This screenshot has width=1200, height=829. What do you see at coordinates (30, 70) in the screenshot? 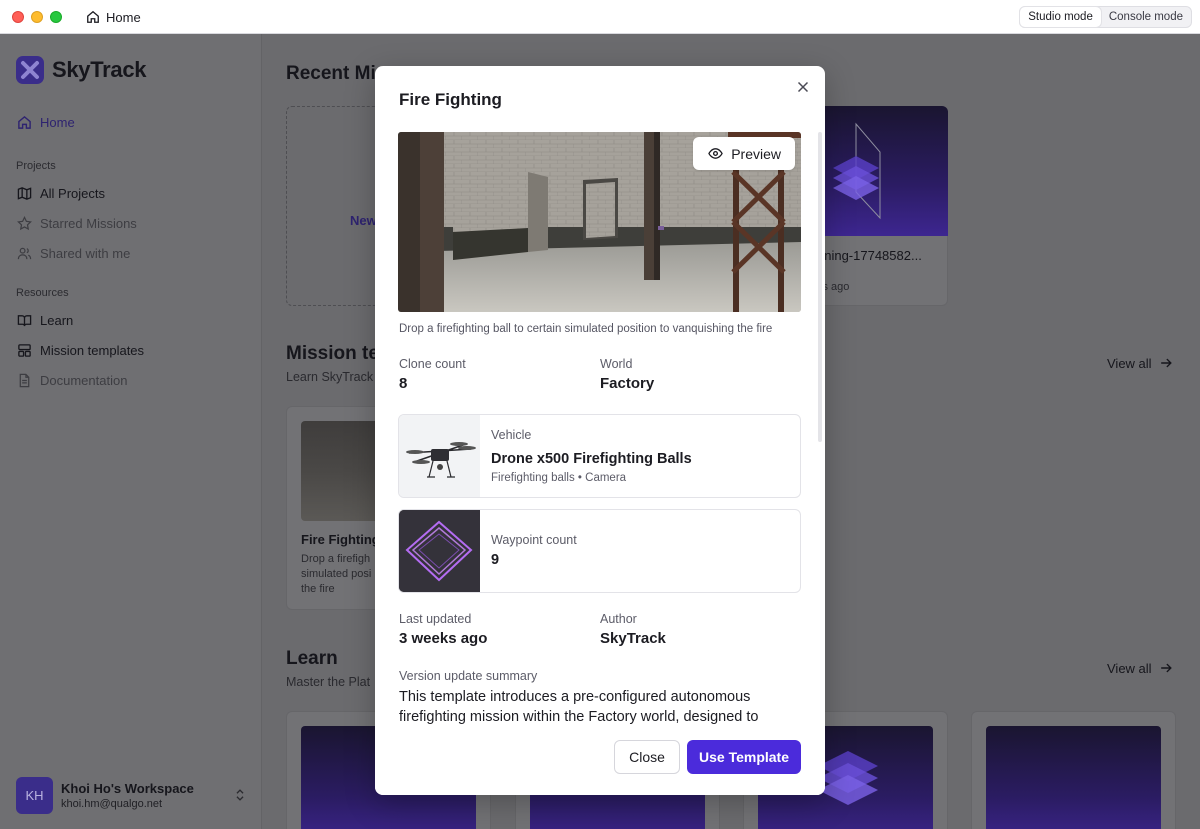
I see `skytrack-logo-icon` at bounding box center [30, 70].